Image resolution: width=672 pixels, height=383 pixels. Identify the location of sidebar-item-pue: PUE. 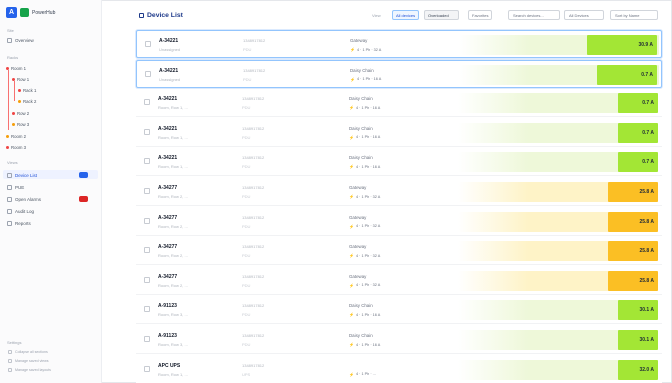
(15, 187).